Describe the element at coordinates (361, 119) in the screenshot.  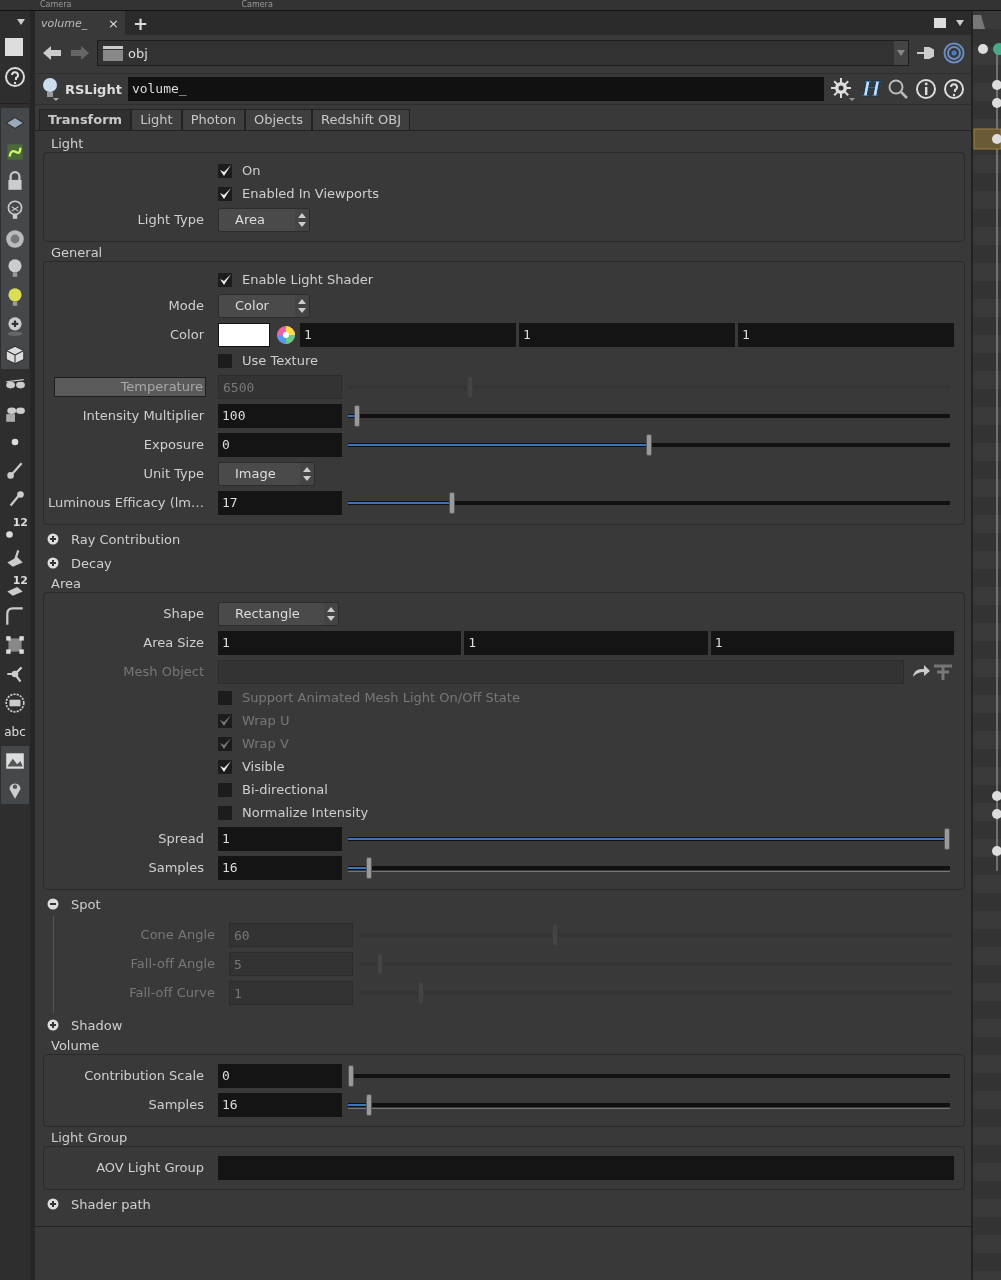
I see `tab: Redshift OBJ` at that location.